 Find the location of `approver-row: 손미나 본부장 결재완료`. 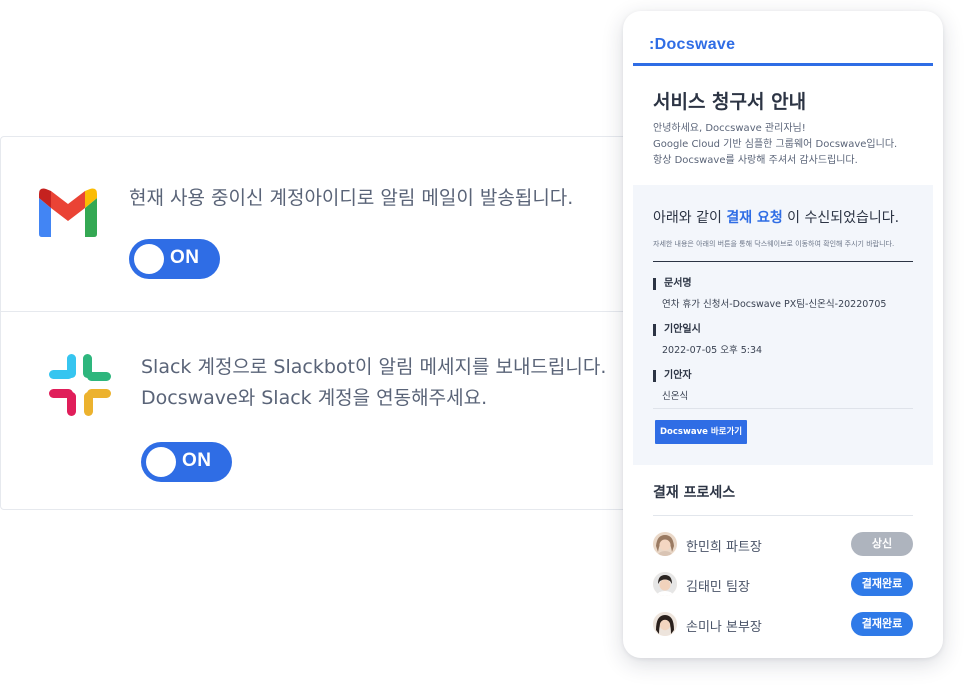

approver-row: 손미나 본부장 결재완료 is located at coordinates (783, 624).